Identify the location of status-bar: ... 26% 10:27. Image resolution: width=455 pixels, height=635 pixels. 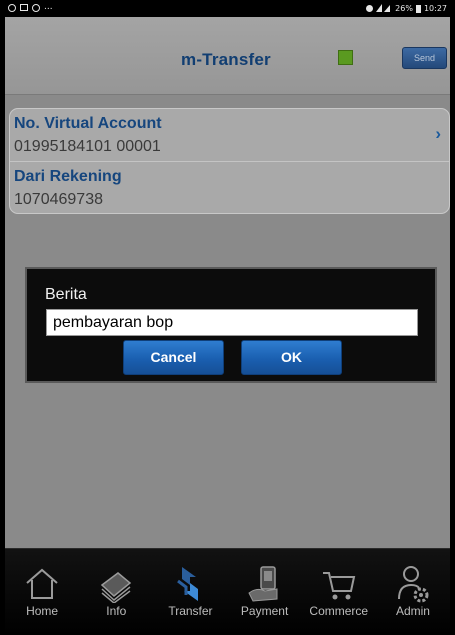
(227, 8).